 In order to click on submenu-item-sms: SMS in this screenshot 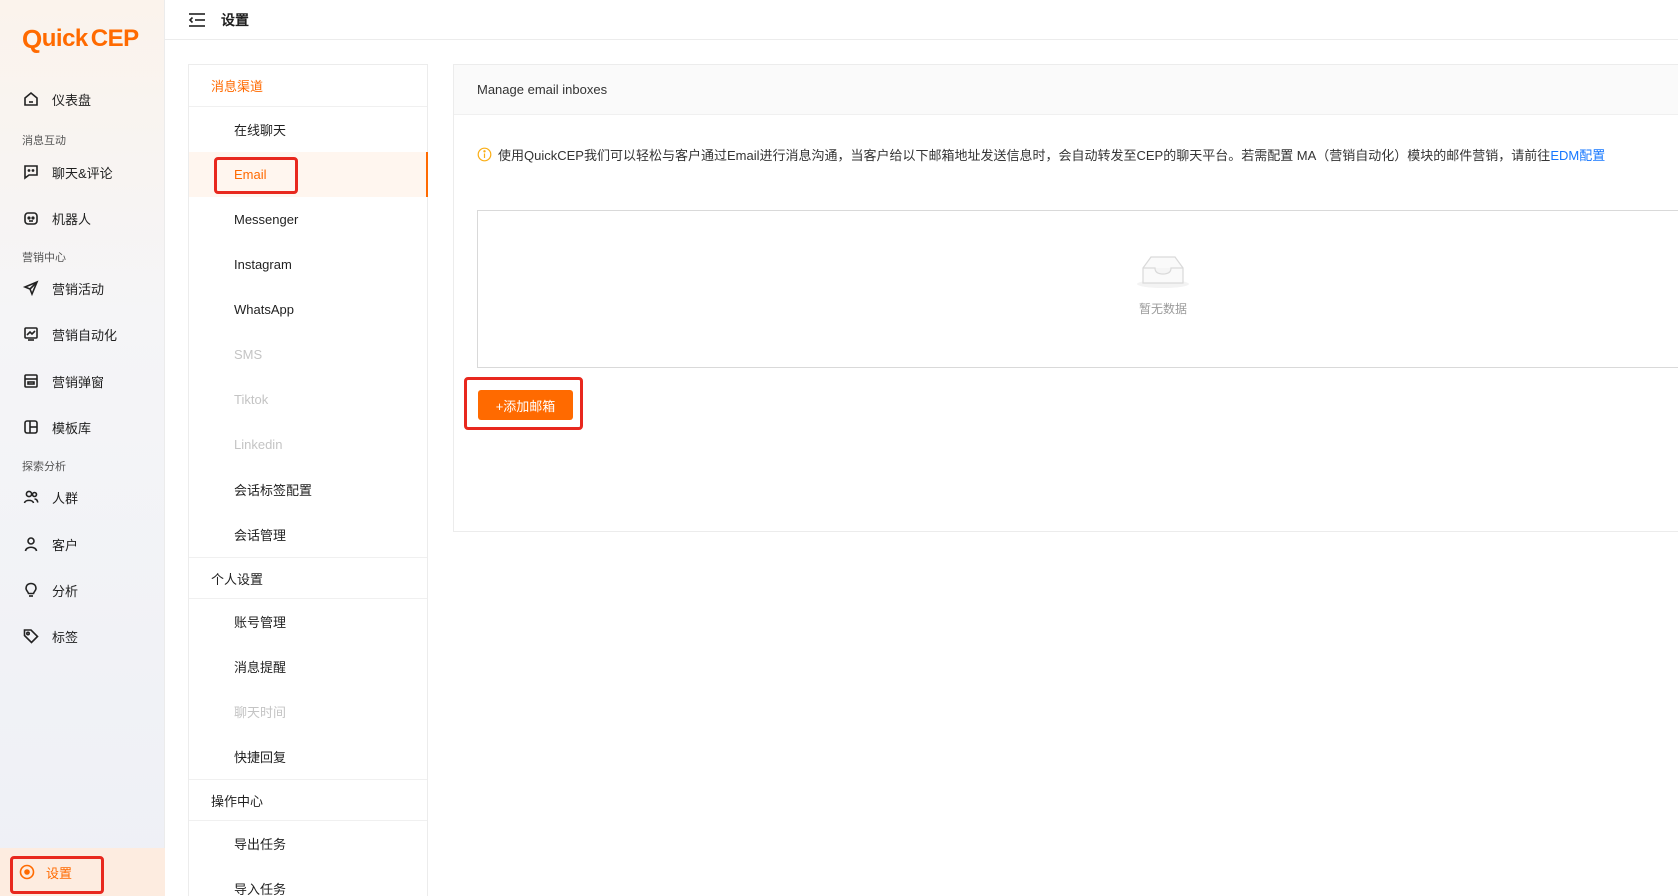, I will do `click(248, 354)`.